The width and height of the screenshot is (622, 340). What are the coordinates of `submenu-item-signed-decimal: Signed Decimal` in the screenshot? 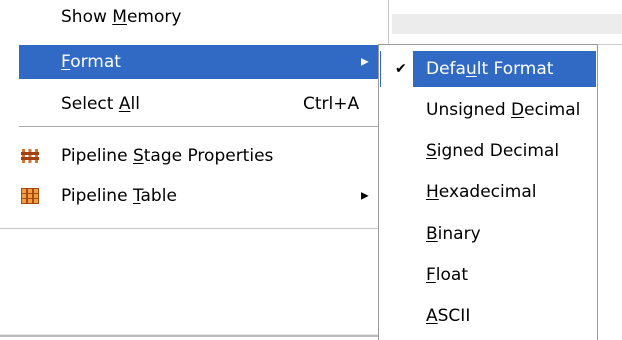 It's located at (488, 151).